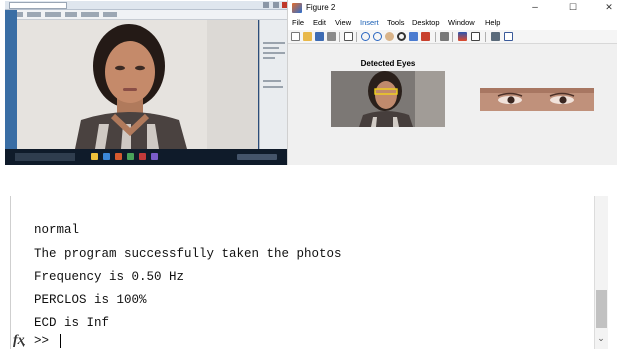 The image size is (617, 349). I want to click on camera-window-tab, so click(38, 5).